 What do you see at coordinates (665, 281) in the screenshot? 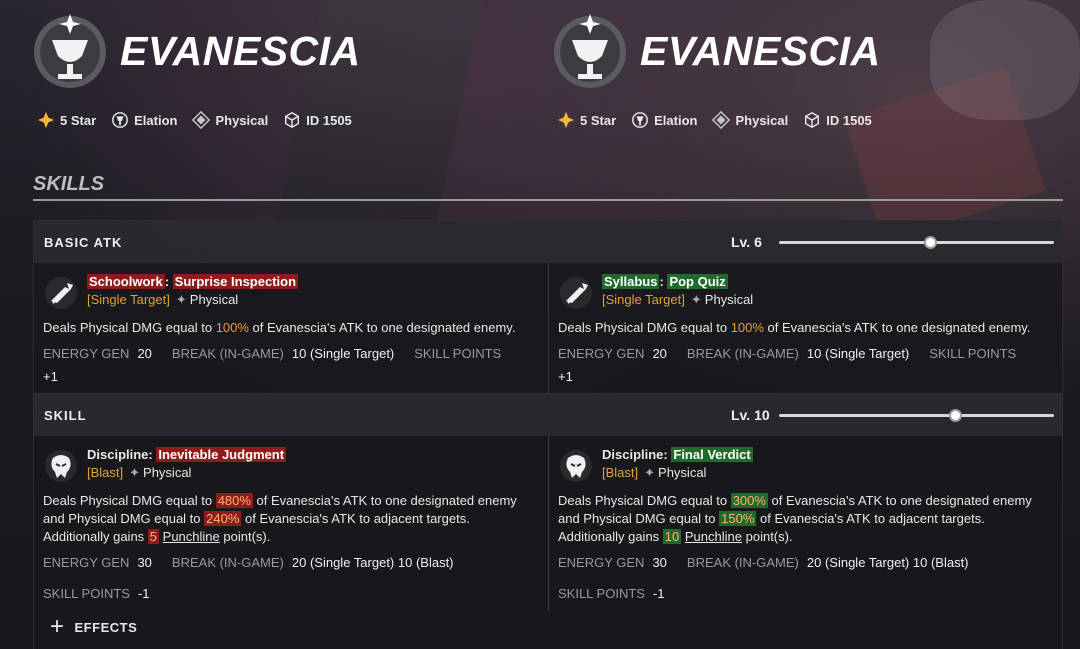
I see `skill-name: Syllabus: Pop Quiz` at bounding box center [665, 281].